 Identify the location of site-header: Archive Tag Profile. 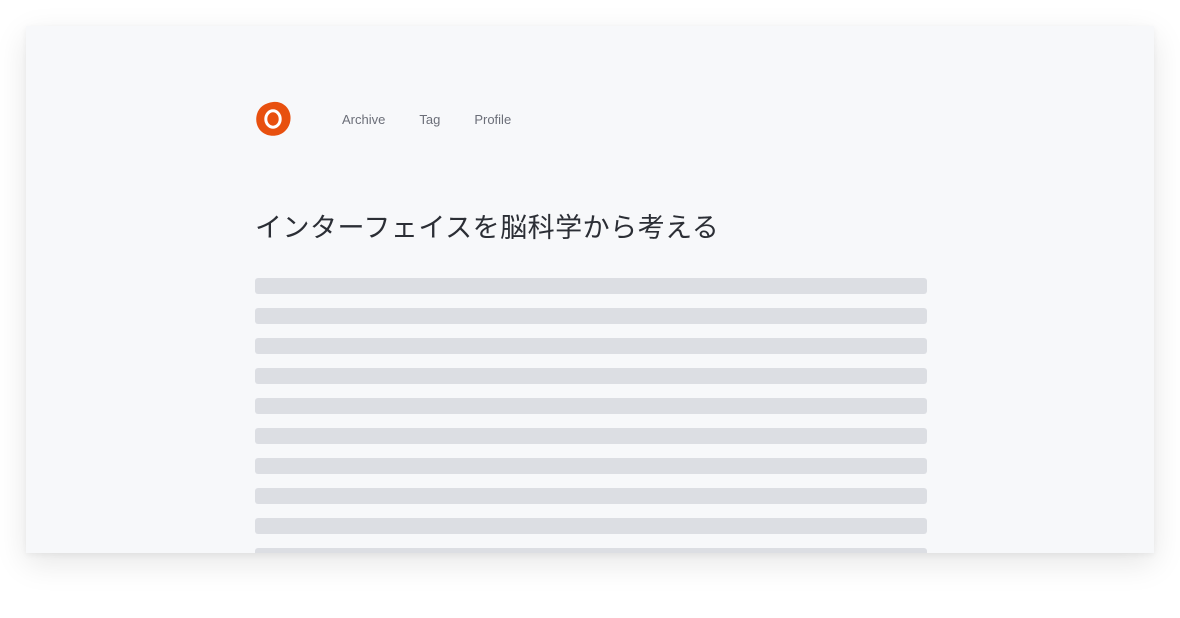
(399, 119).